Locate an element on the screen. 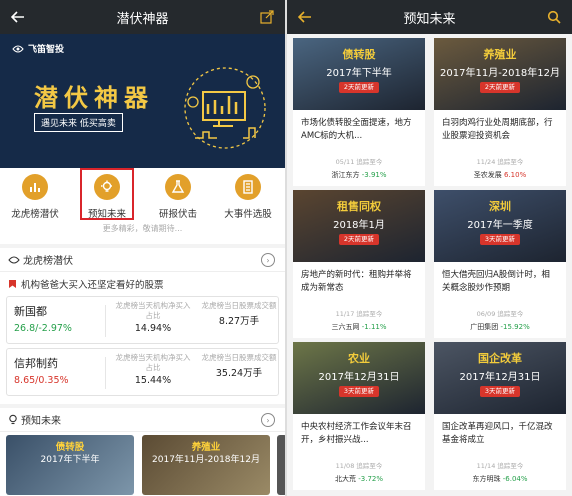 This screenshot has height=496, width=572. lightbulb-icon is located at coordinates (13, 419).